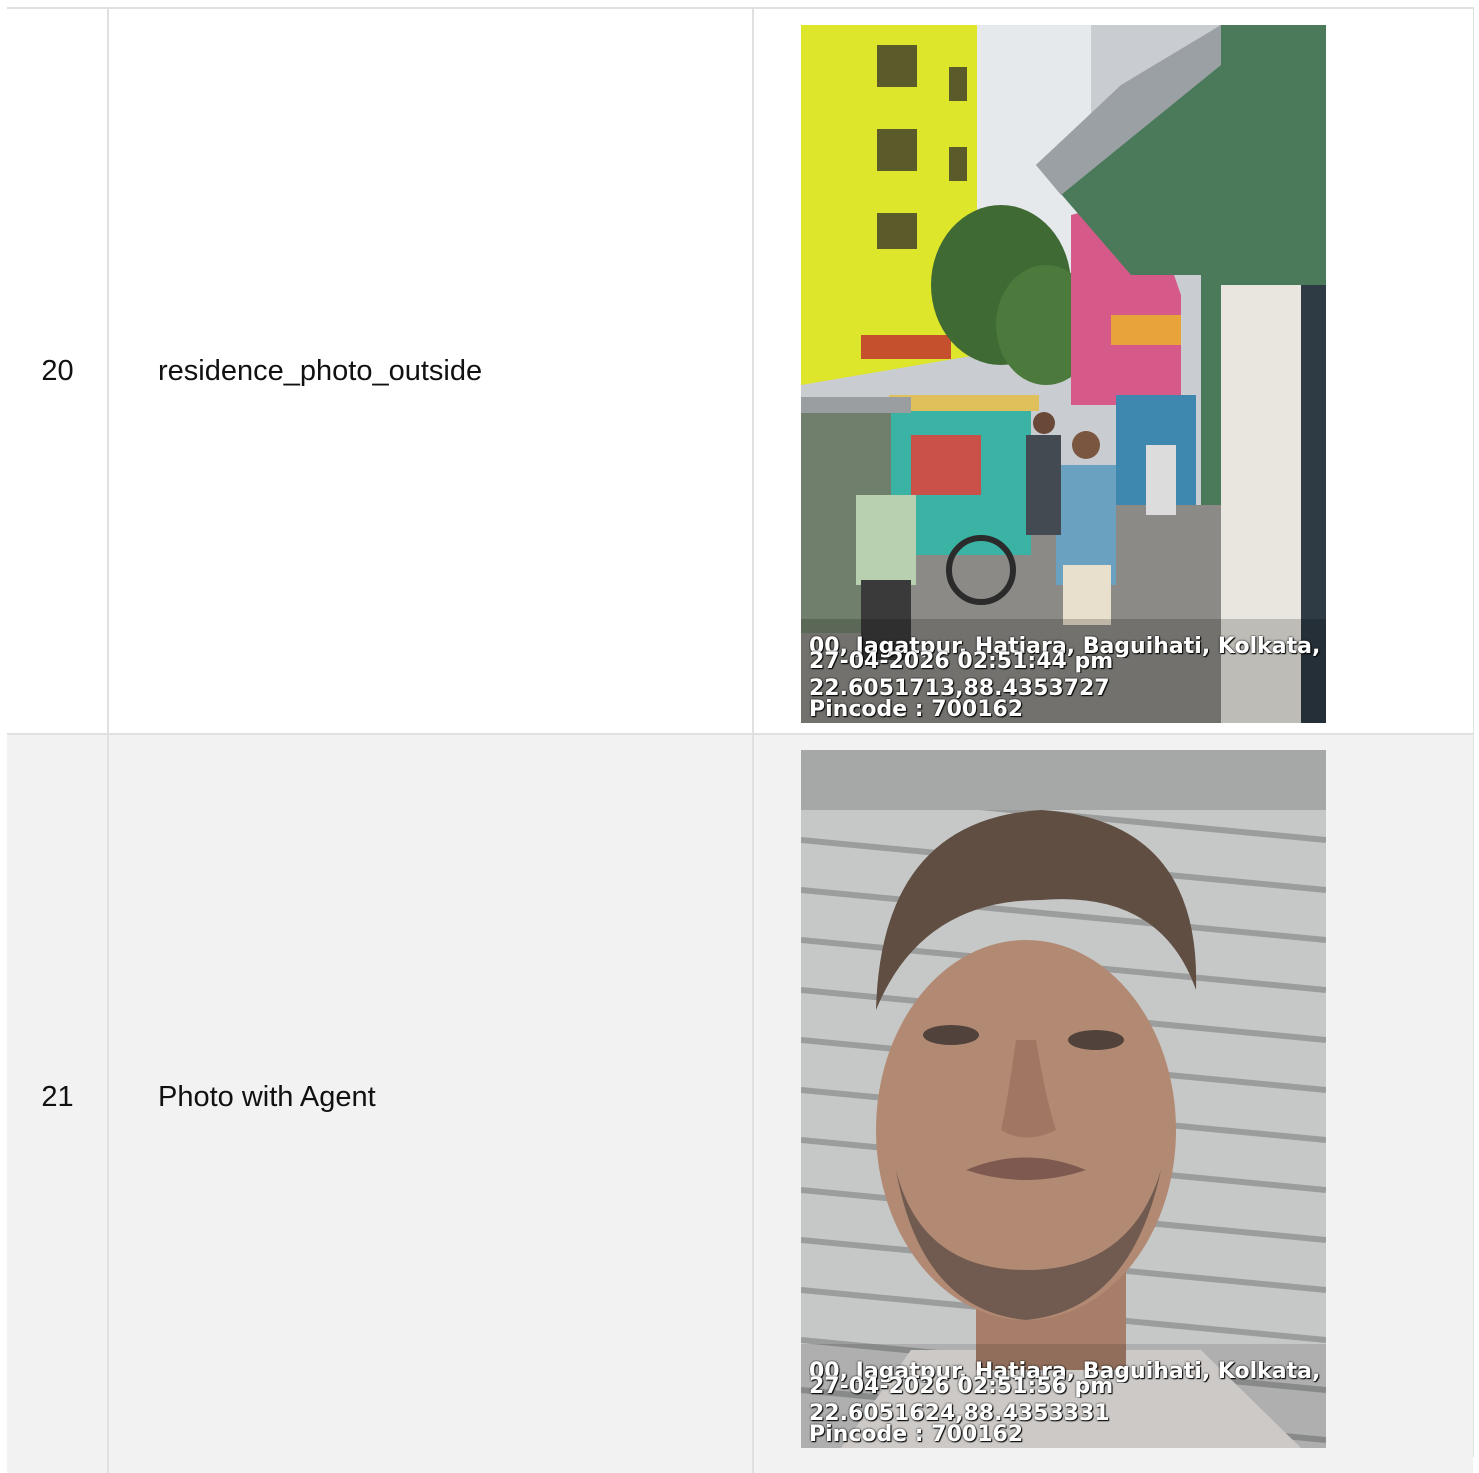 The image size is (1479, 1473). Describe the element at coordinates (320, 371) in the screenshot. I see `document-label: residence_photo_outside` at that location.